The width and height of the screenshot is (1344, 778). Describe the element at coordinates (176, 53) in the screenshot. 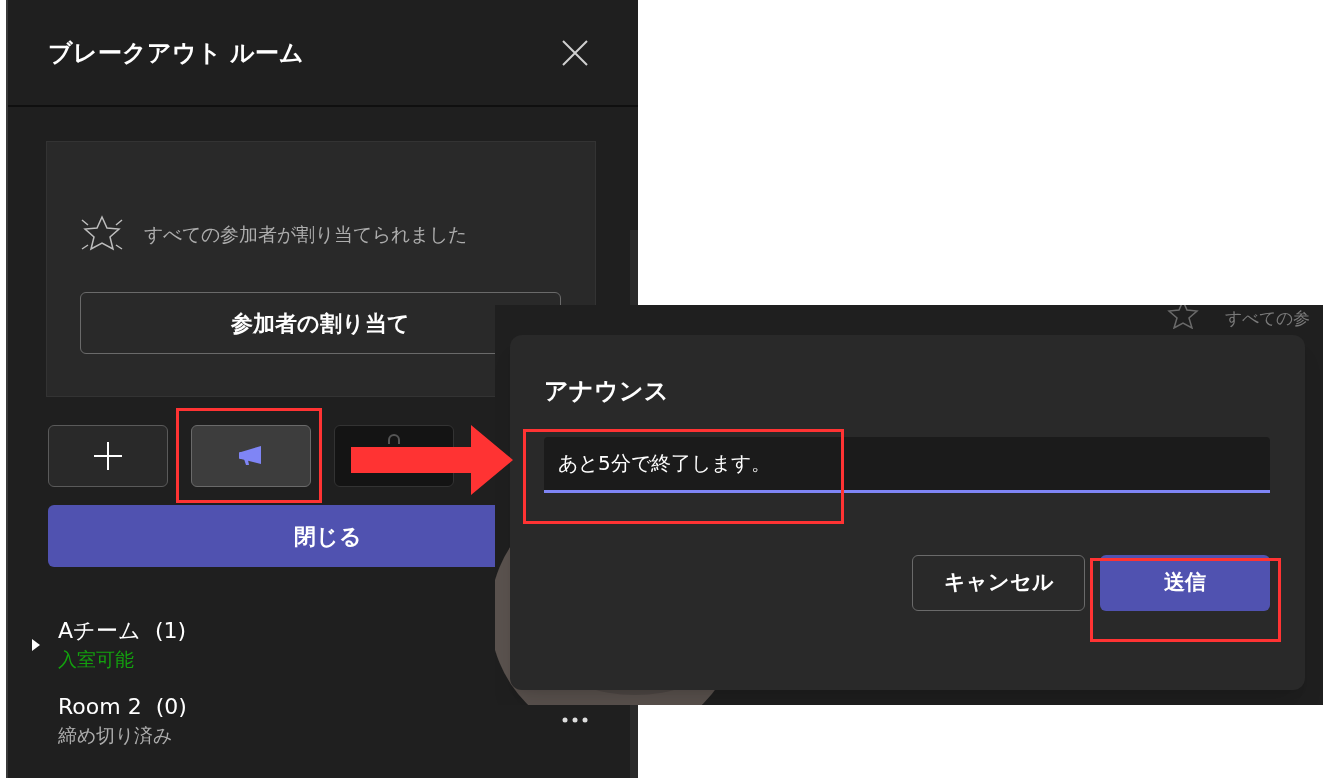

I see `panel-title: ブレークアウト ルーム` at that location.